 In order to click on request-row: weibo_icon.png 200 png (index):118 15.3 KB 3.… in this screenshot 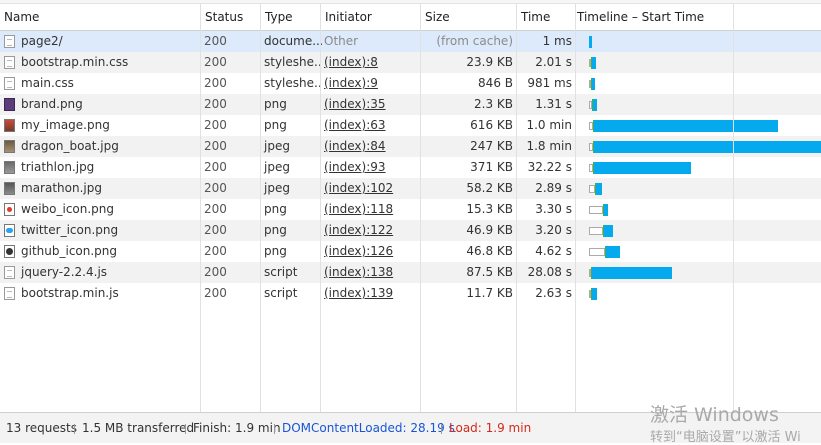, I will do `click(410, 209)`.